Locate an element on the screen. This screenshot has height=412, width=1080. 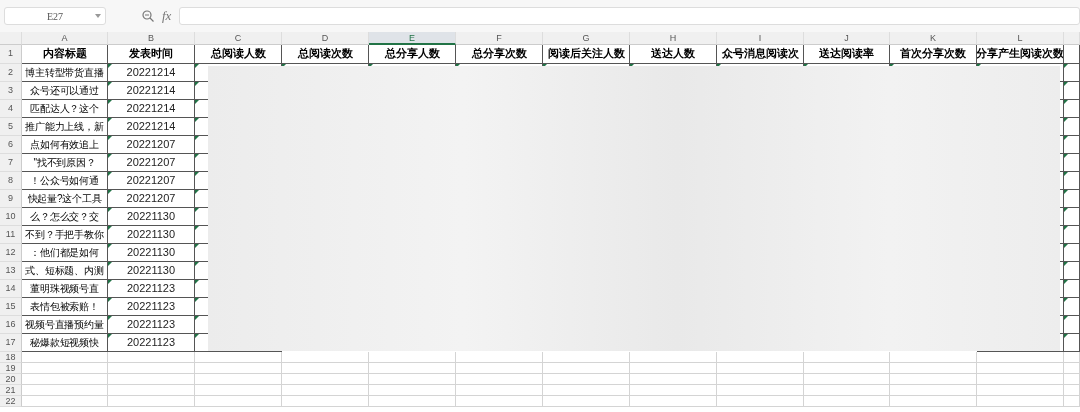
table-cell: 式、短标题、内测 is located at coordinates (64, 270).